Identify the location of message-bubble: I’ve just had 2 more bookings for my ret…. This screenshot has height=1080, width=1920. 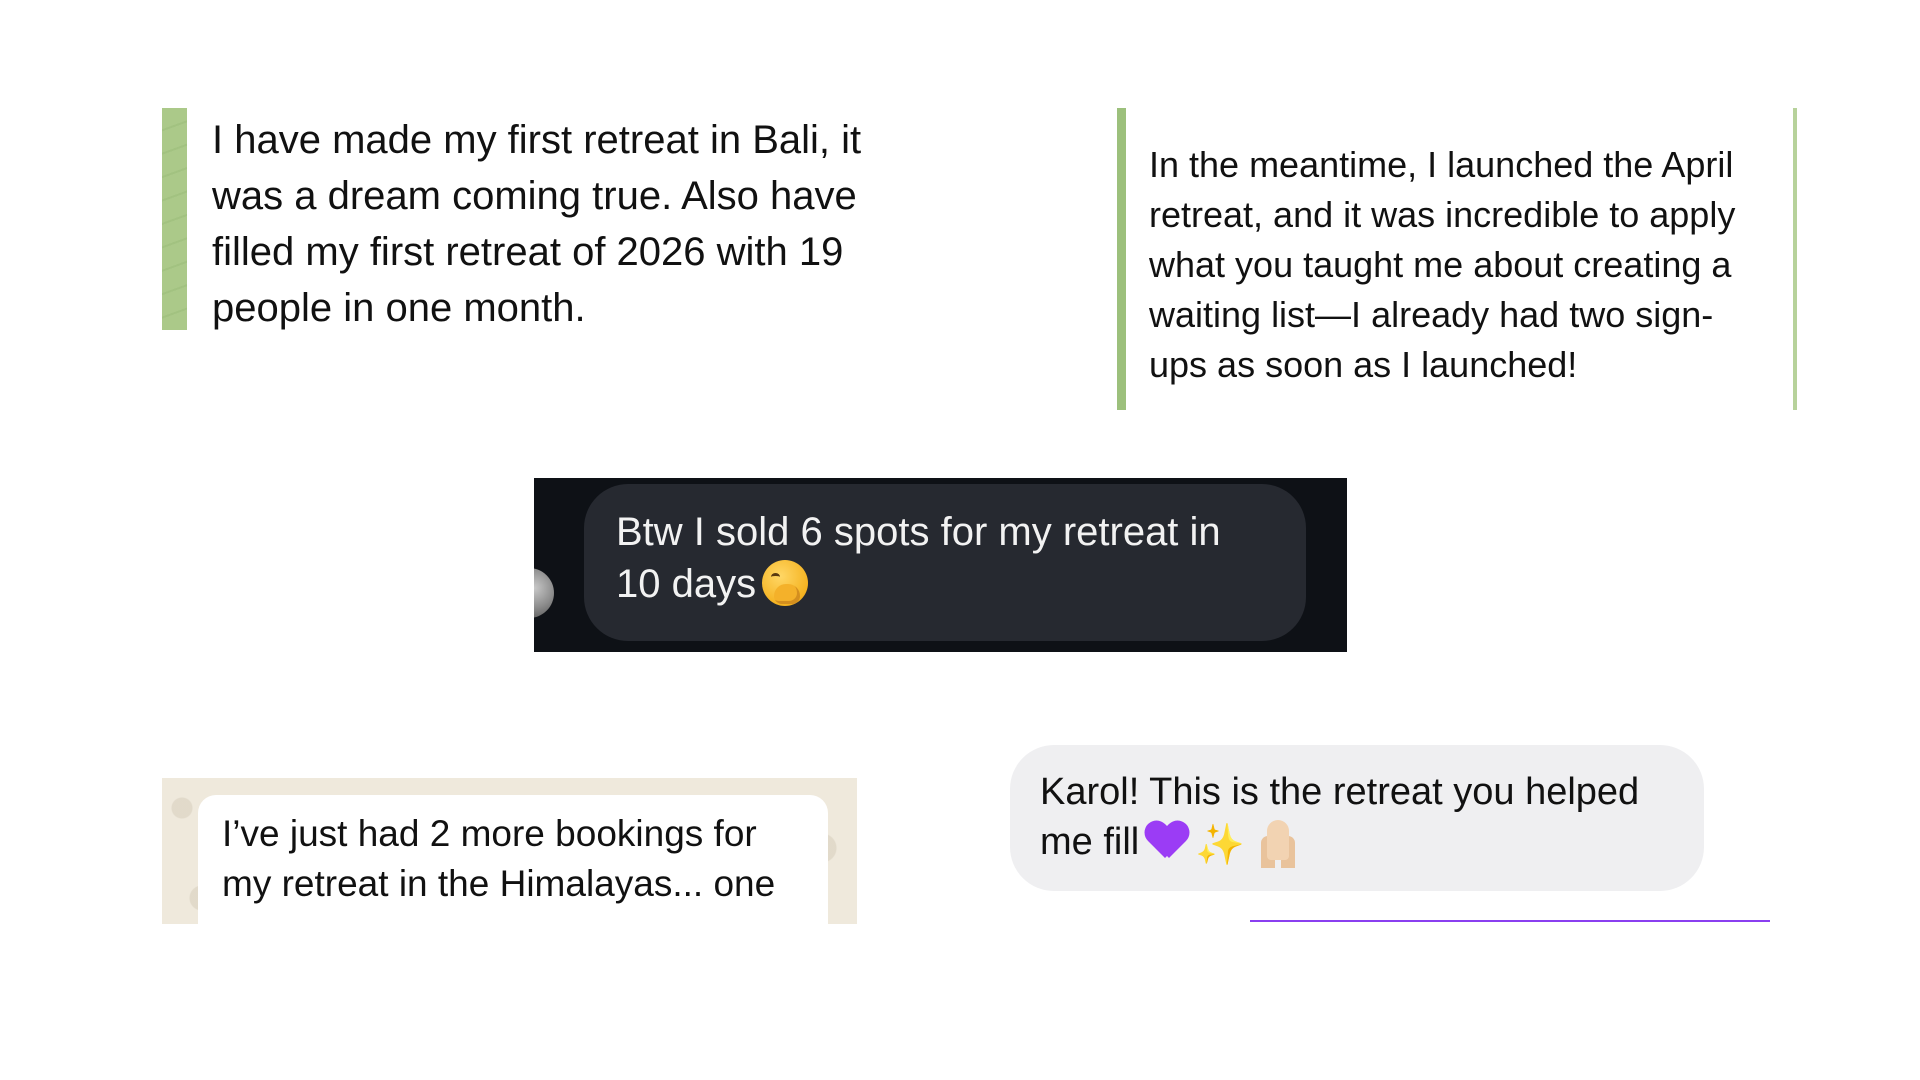
(513, 859).